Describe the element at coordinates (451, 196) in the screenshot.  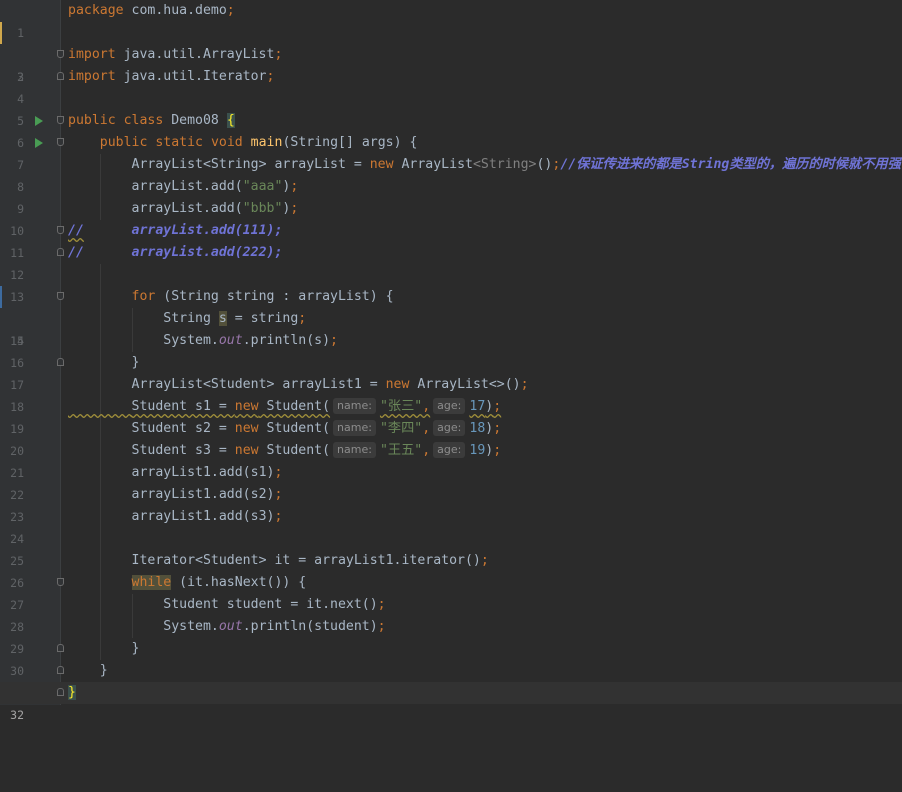
I see `code-line: 9 arrayList.add("aaa");` at that location.